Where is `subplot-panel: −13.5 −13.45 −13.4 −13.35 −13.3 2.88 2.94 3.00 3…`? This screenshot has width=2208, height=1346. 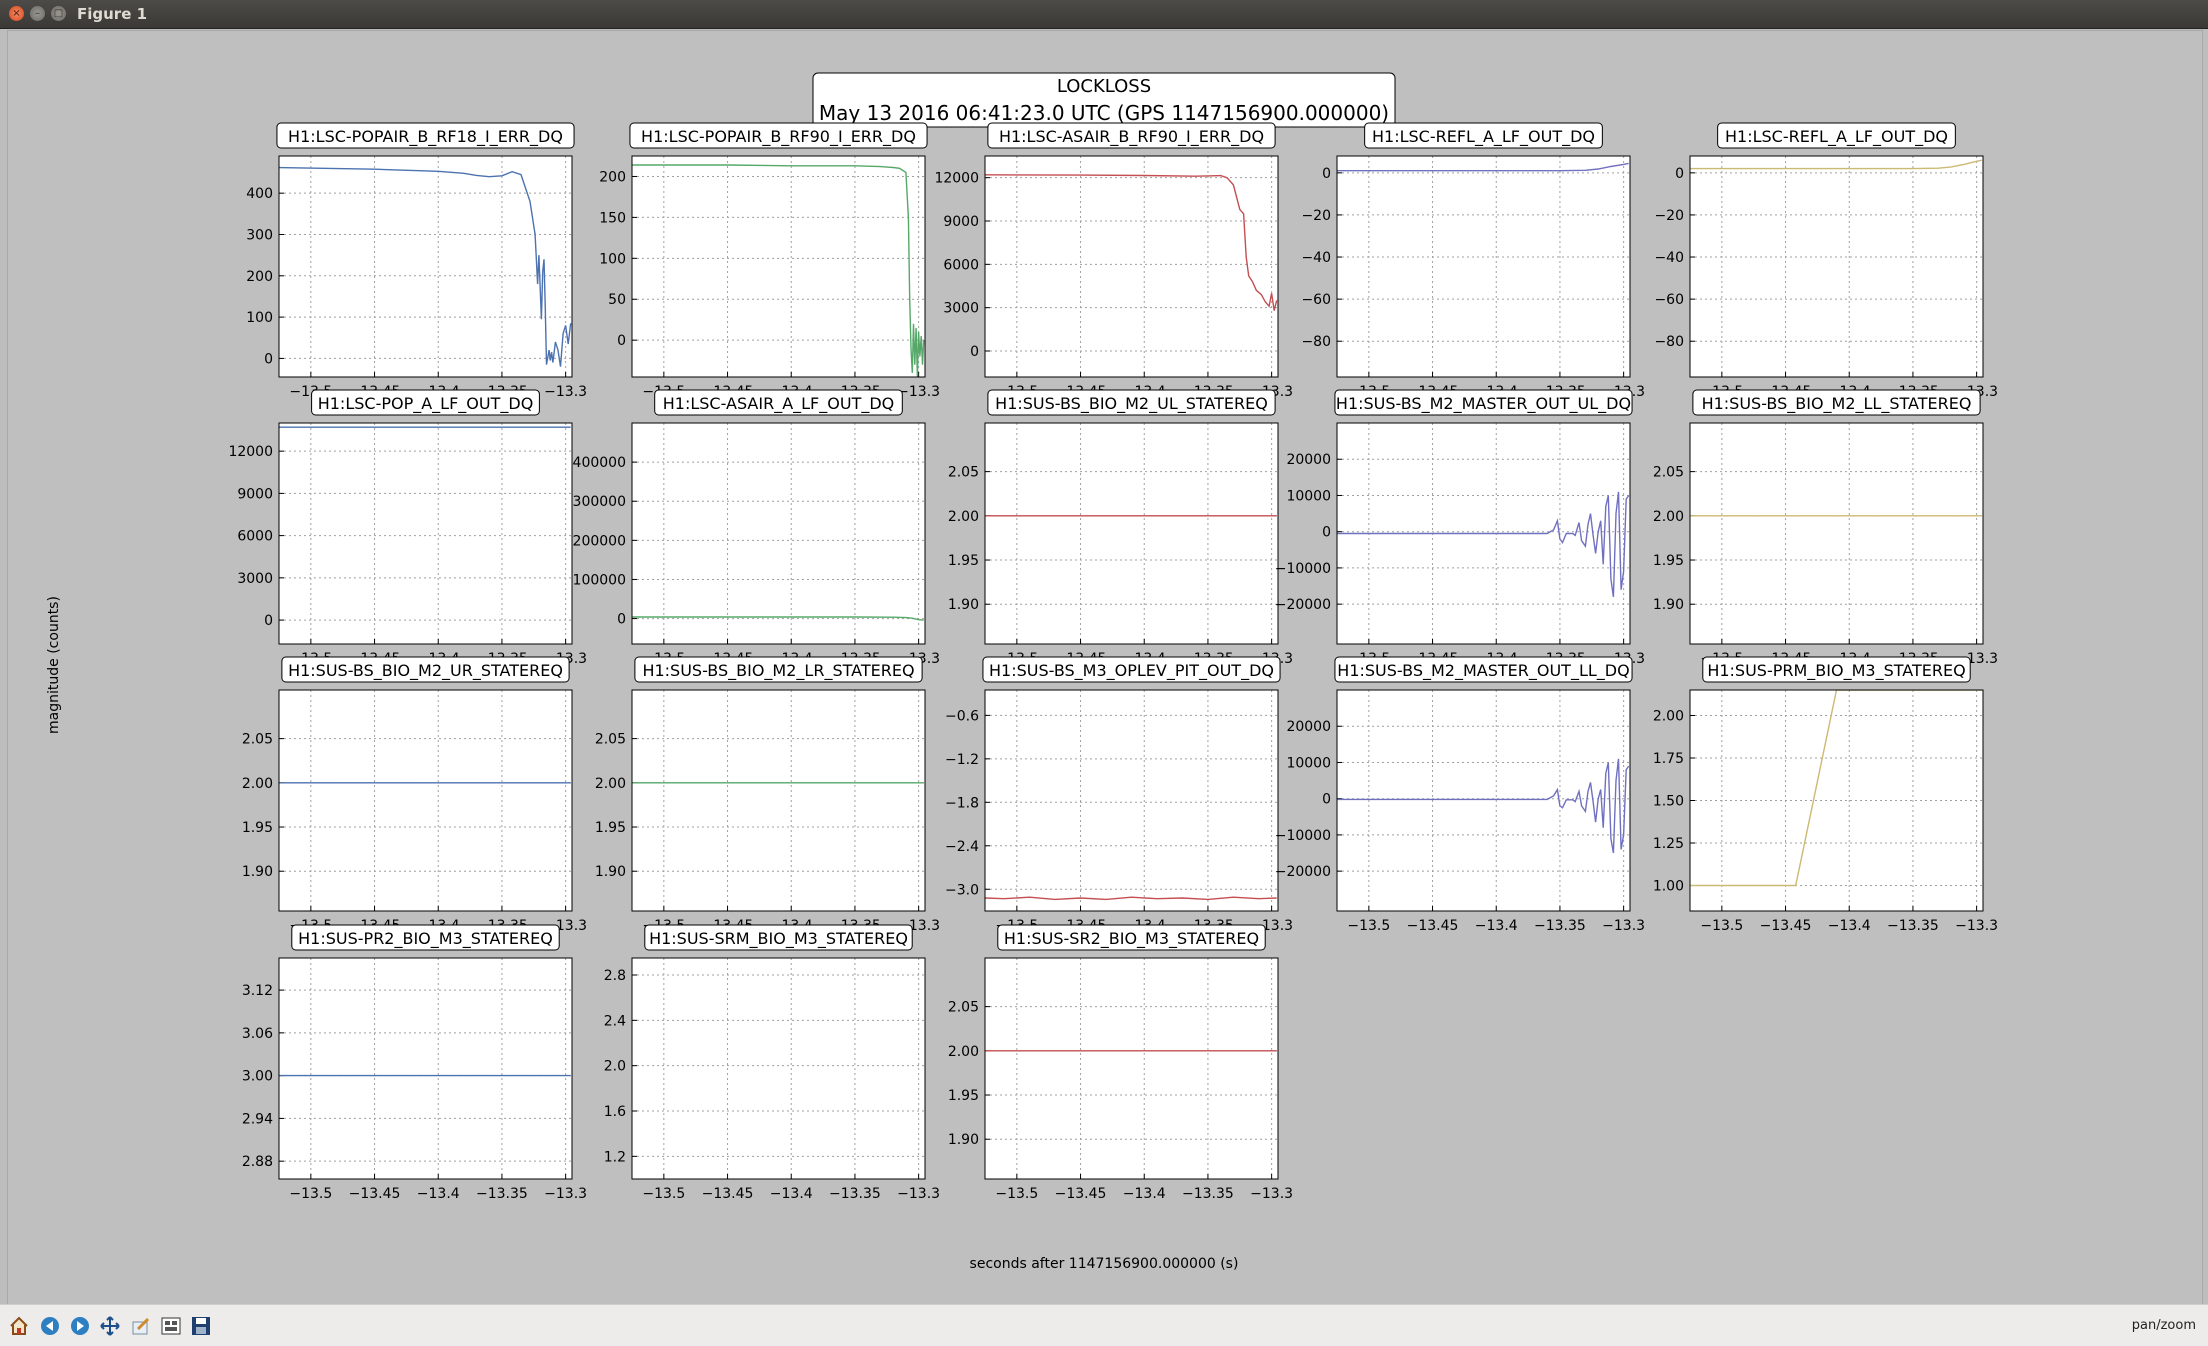
subplot-panel: −13.5 −13.45 −13.4 −13.35 −13.3 2.88 2.94 3.00 3… is located at coordinates (414, 1063).